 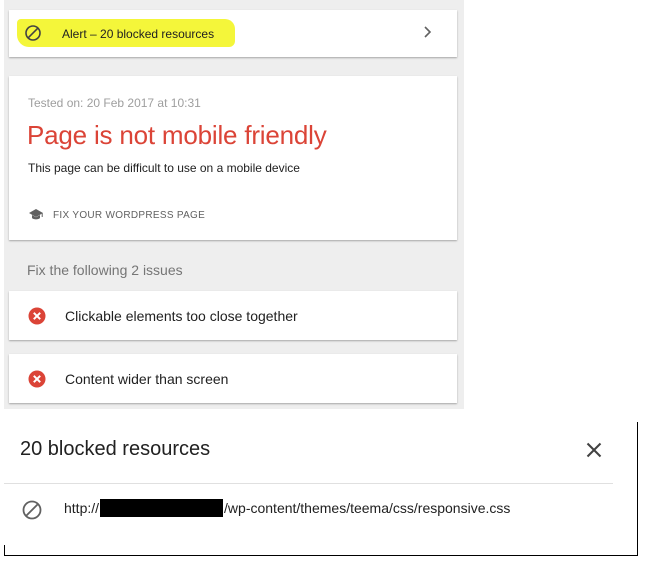 I want to click on issue-item: Clickable elements too close together, so click(x=233, y=315).